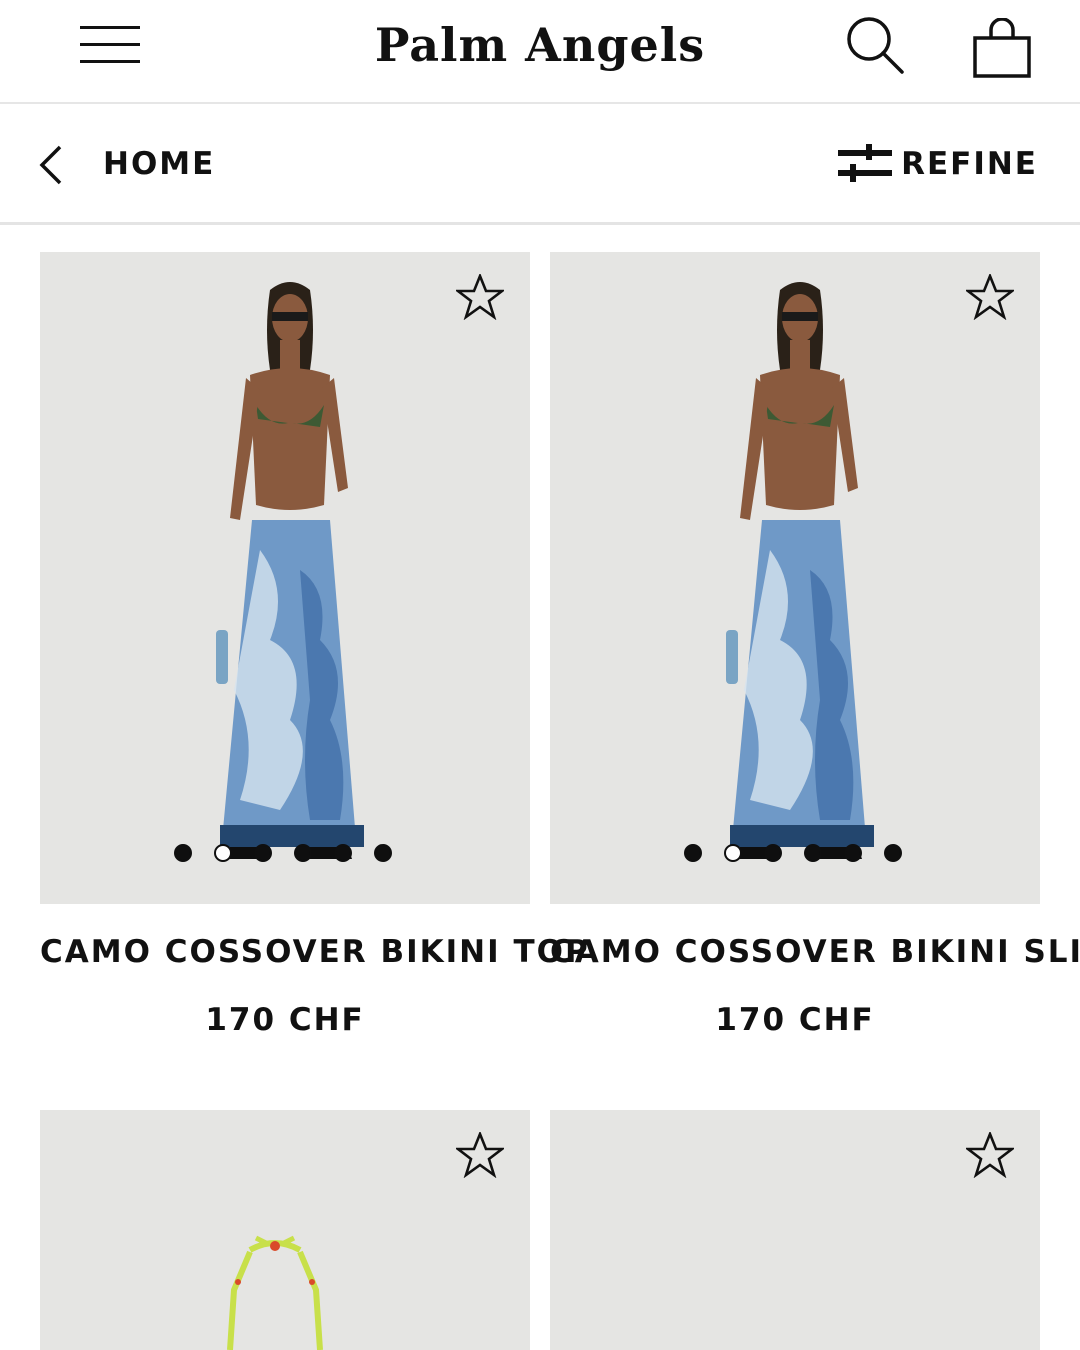 This screenshot has height=1350, width=1080. What do you see at coordinates (969, 164) in the screenshot?
I see `refine-button: REFINE` at bounding box center [969, 164].